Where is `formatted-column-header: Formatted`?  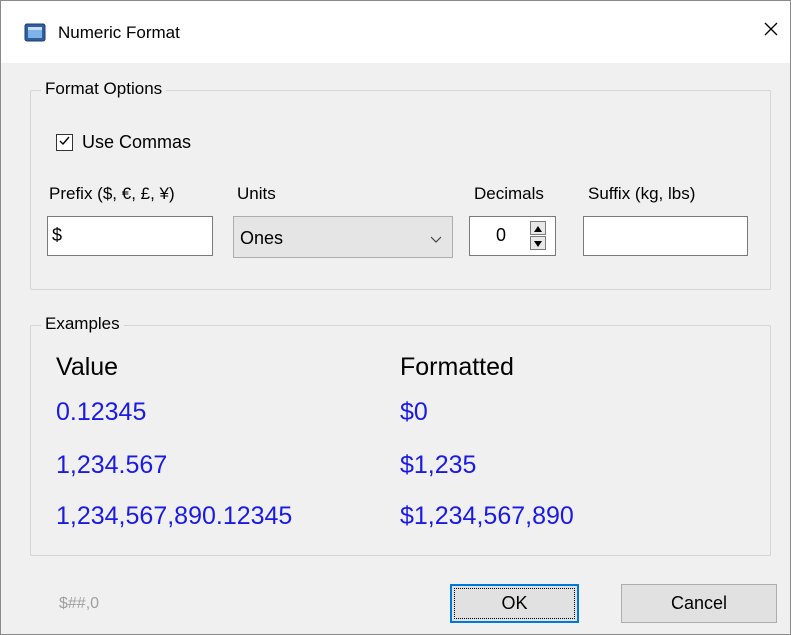
formatted-column-header: Formatted is located at coordinates (457, 367).